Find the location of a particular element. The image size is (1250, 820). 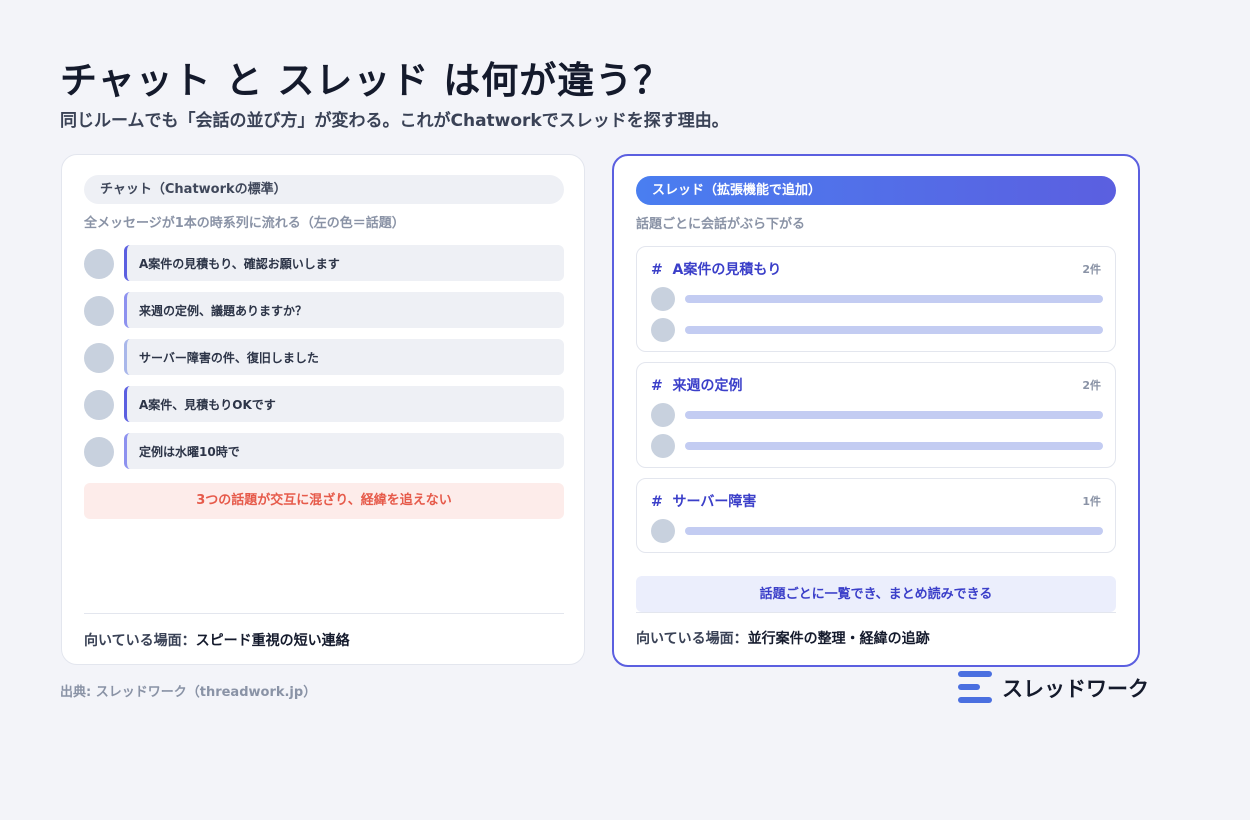

footer-value: スピード重視の短い連絡 is located at coordinates (272, 641).